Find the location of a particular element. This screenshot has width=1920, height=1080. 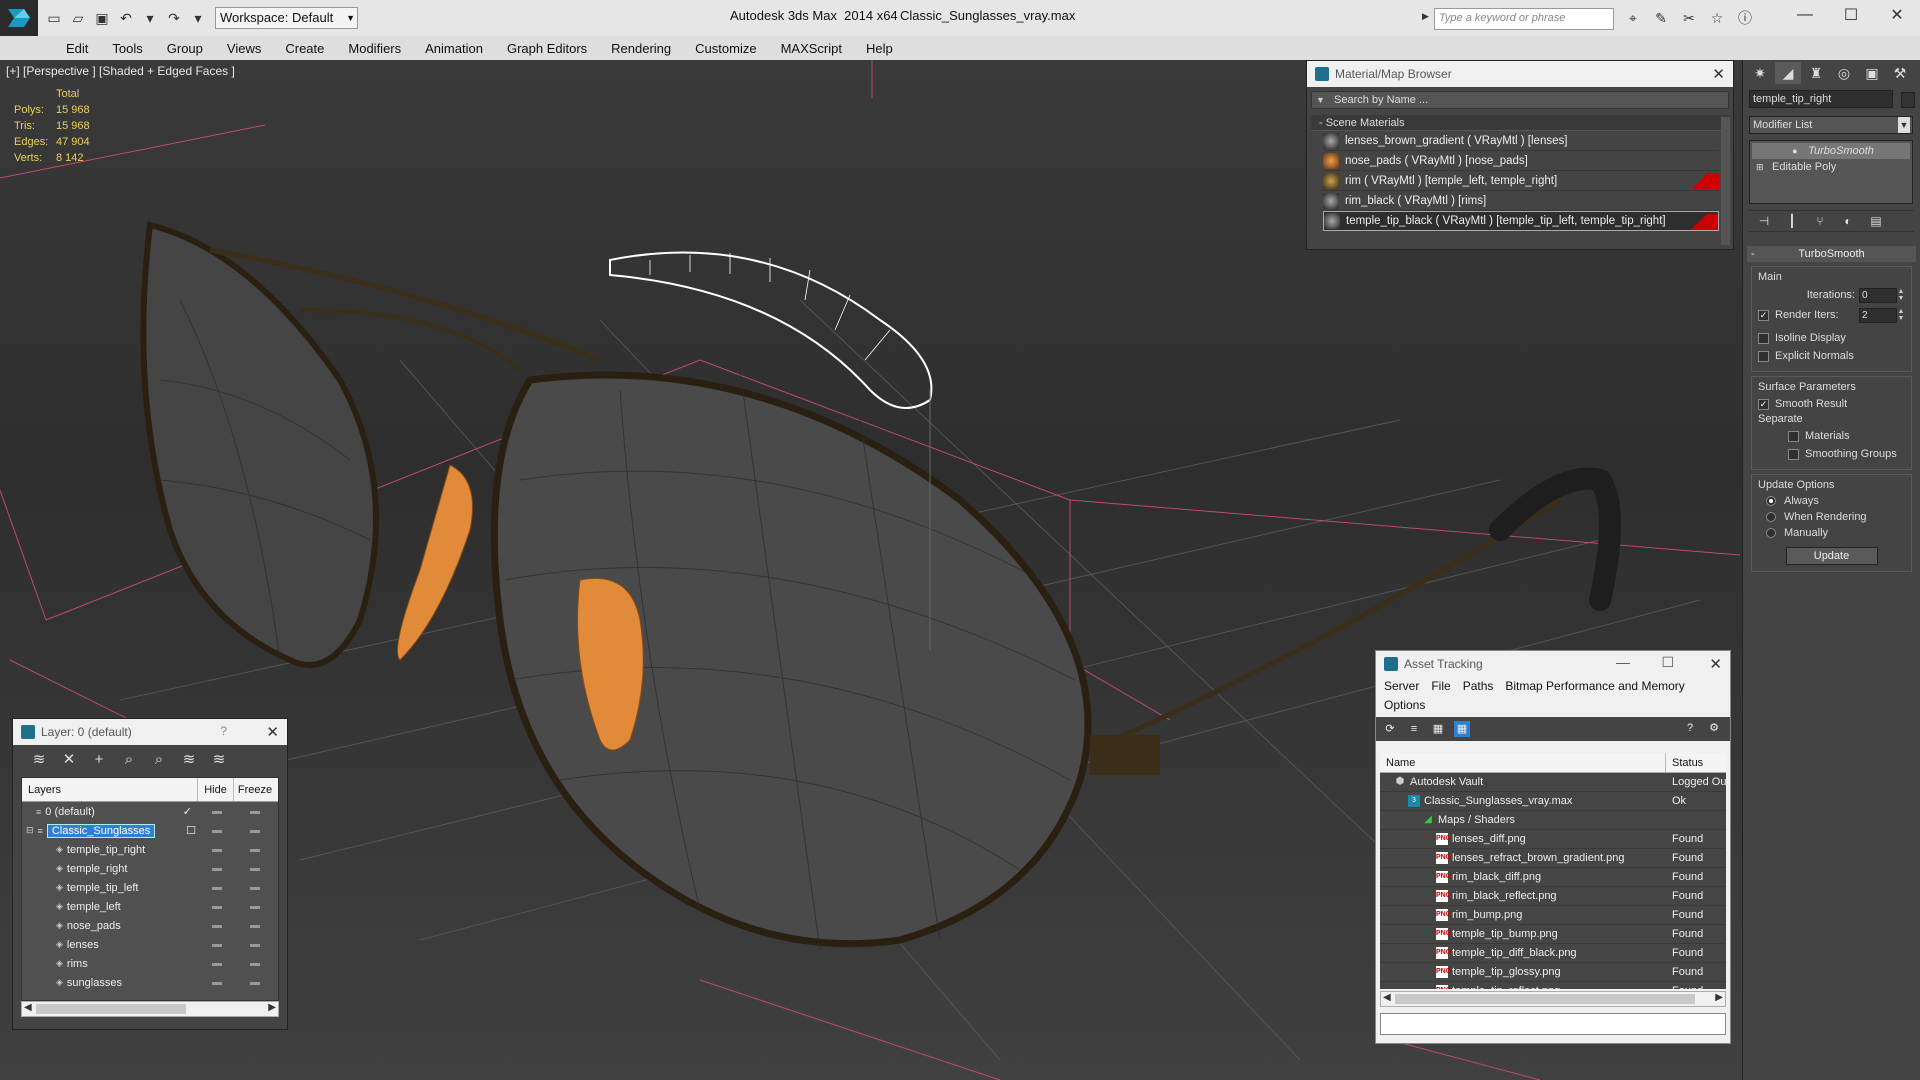

menu-tools: Tools is located at coordinates (127, 48).